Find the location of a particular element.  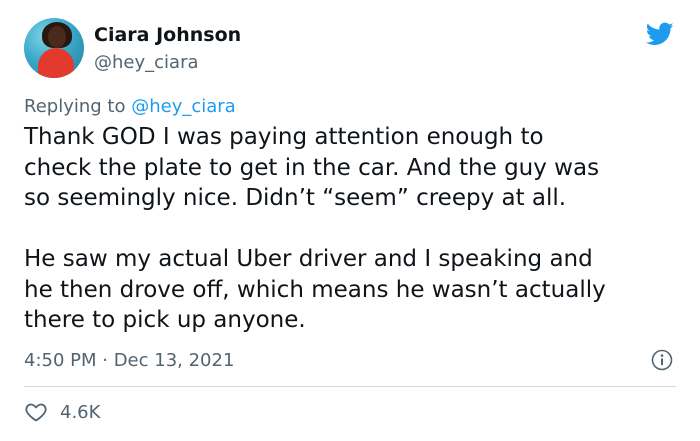

info-icon is located at coordinates (662, 360).